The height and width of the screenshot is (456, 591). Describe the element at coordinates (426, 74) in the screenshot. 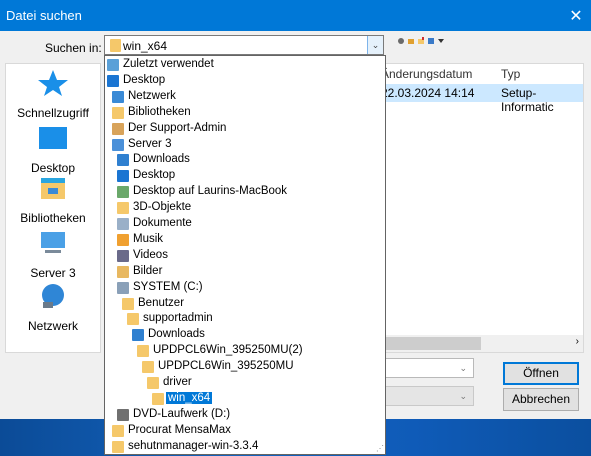

I see `column-header-date: Änderungsdatum` at that location.